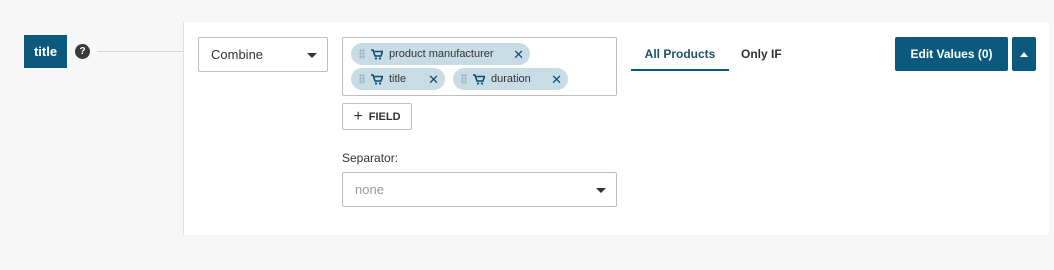 This screenshot has height=270, width=1054. I want to click on field-chip-label: duration, so click(511, 79).